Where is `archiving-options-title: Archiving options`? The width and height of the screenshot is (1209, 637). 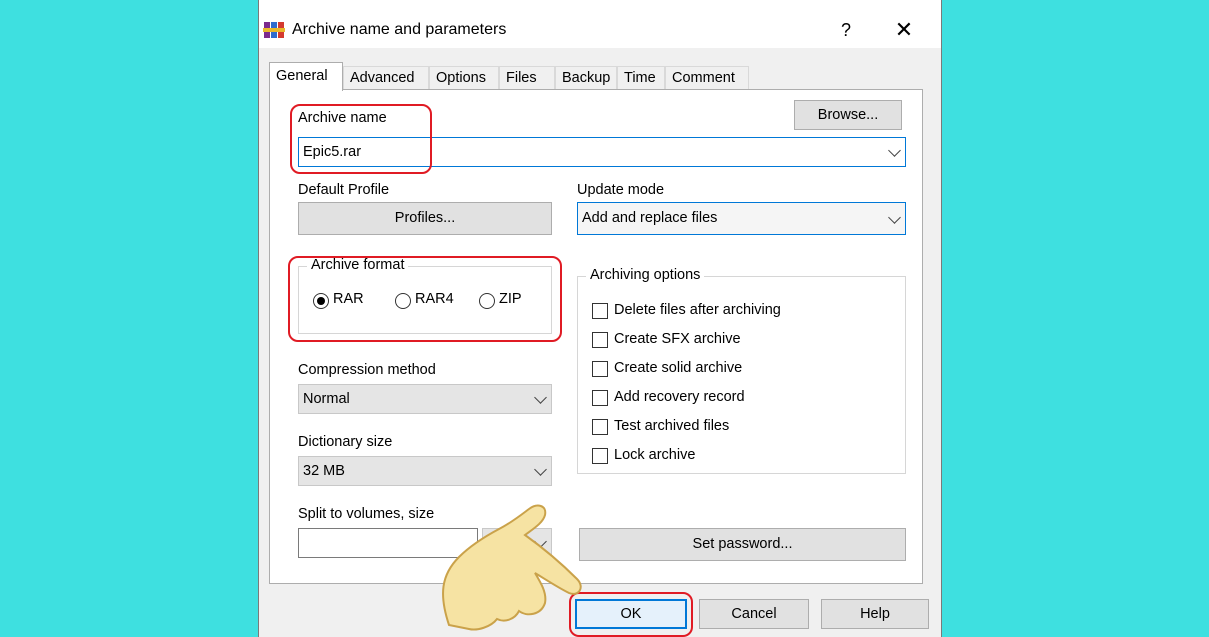
archiving-options-title: Archiving options is located at coordinates (645, 275).